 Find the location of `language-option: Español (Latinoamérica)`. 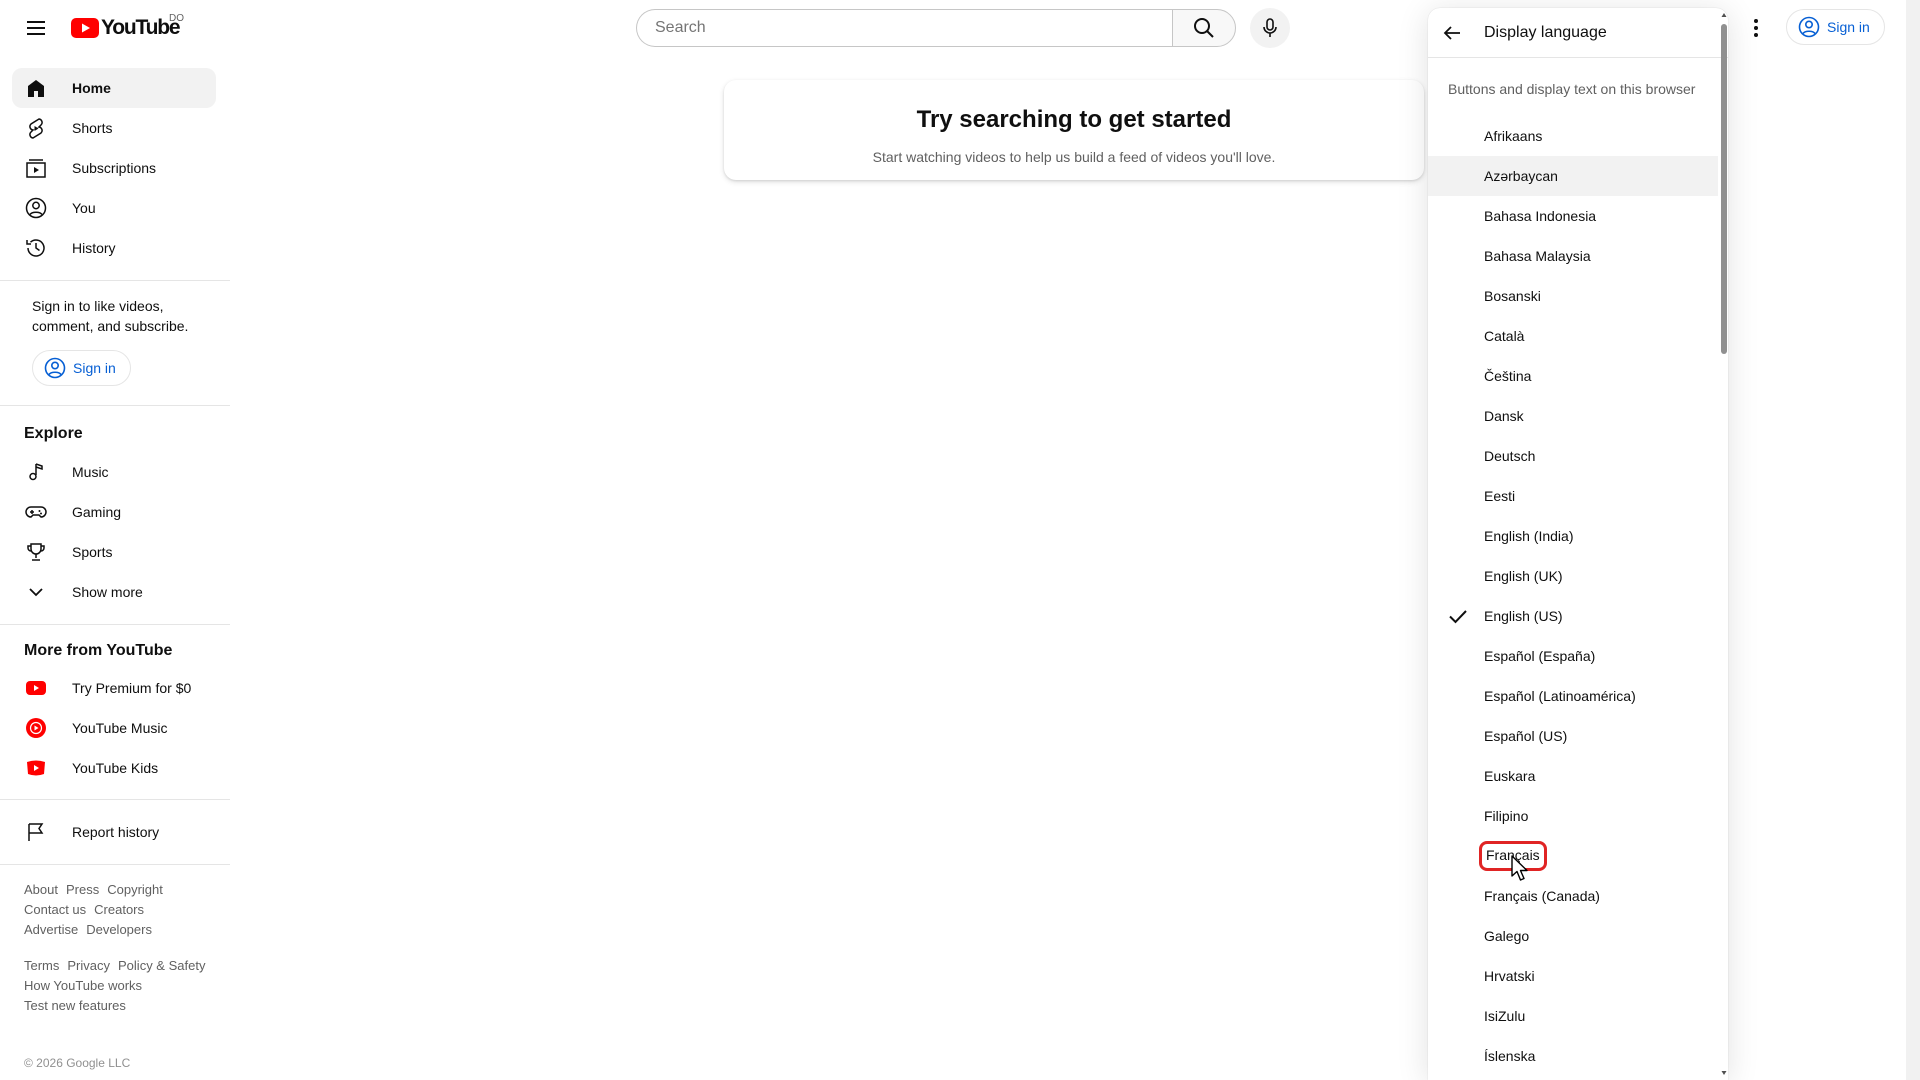

language-option: Español (Latinoamérica) is located at coordinates (1573, 696).